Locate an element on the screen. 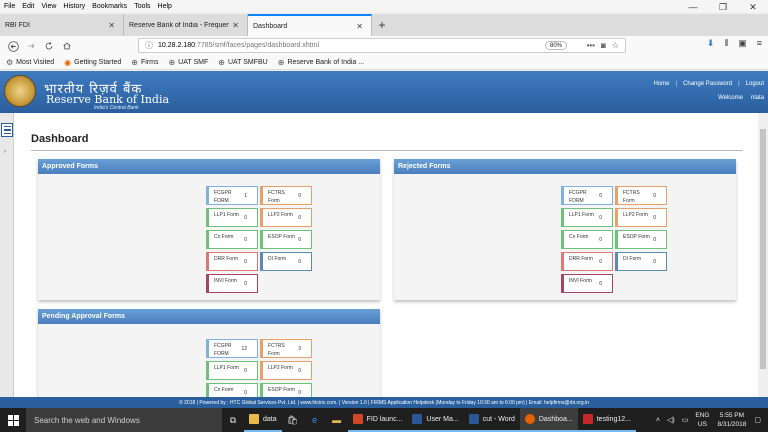 This screenshot has width=768, height=432. more-actions-icon: ••• is located at coordinates (591, 45).